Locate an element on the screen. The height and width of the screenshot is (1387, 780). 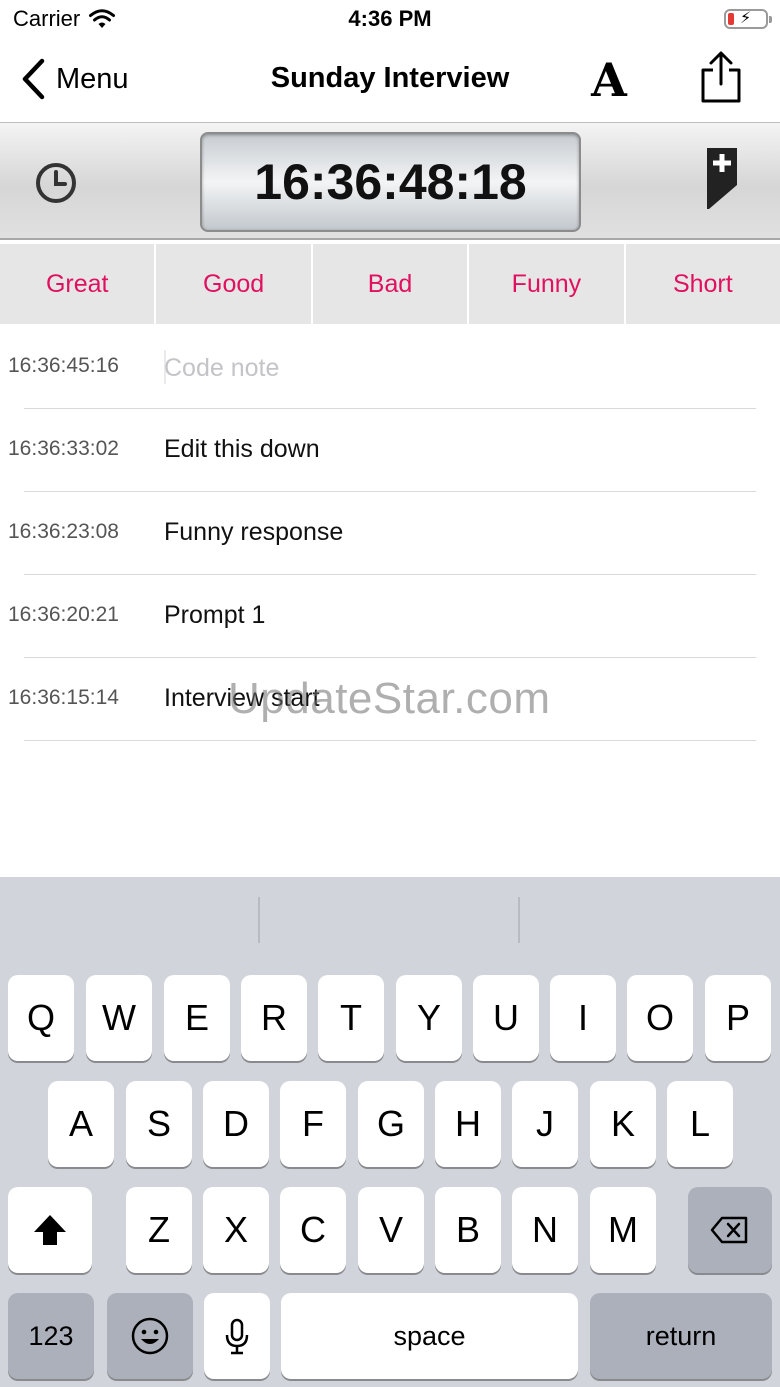
delete-key is located at coordinates (730, 1230).